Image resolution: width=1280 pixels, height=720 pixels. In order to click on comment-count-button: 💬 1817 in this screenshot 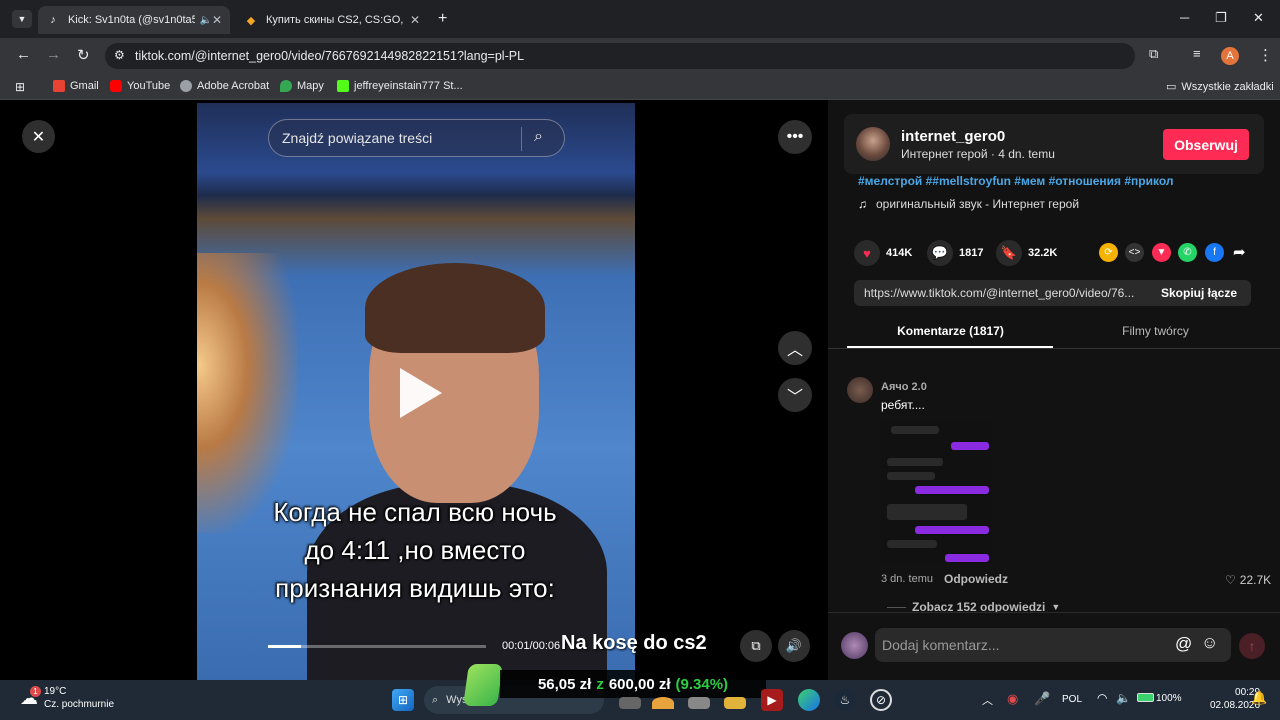, I will do `click(955, 253)`.